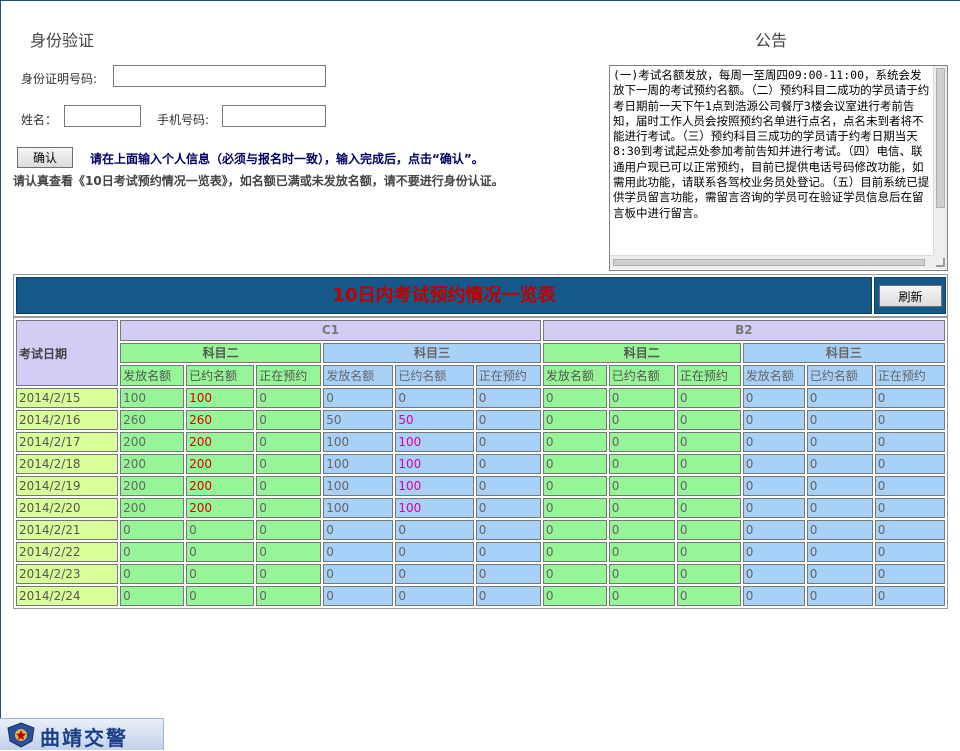  Describe the element at coordinates (45, 157) in the screenshot. I see `confirm-button: 确认` at that location.